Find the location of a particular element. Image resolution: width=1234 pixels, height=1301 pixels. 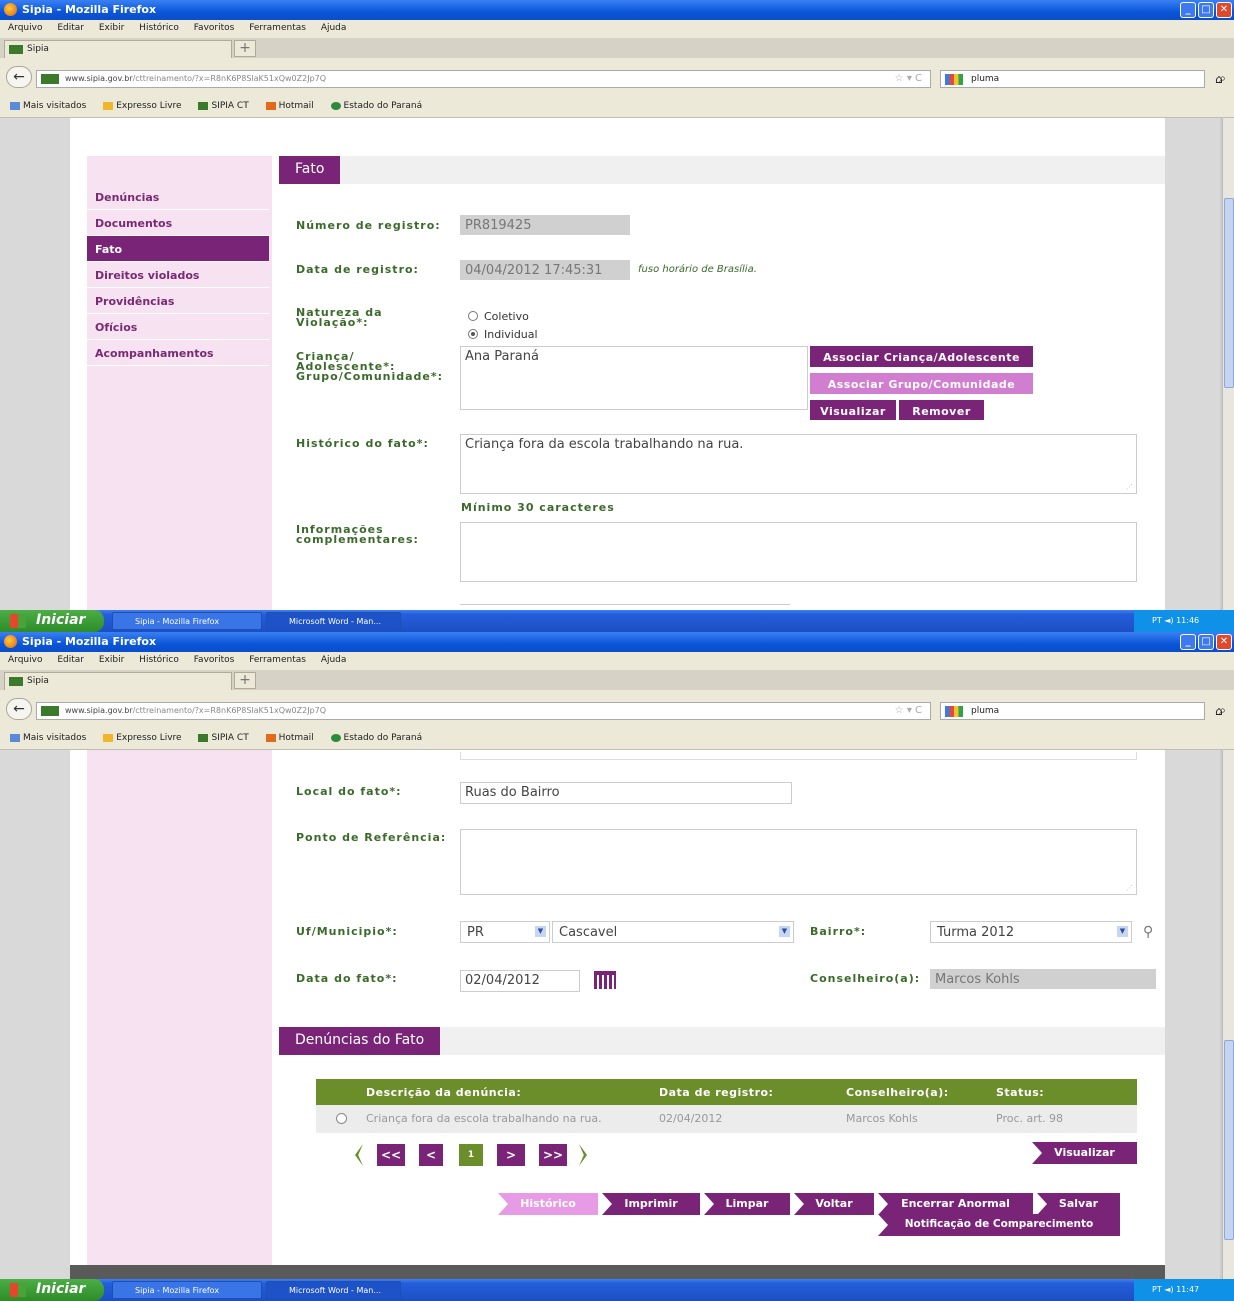

search-value: pluma is located at coordinates (985, 79).